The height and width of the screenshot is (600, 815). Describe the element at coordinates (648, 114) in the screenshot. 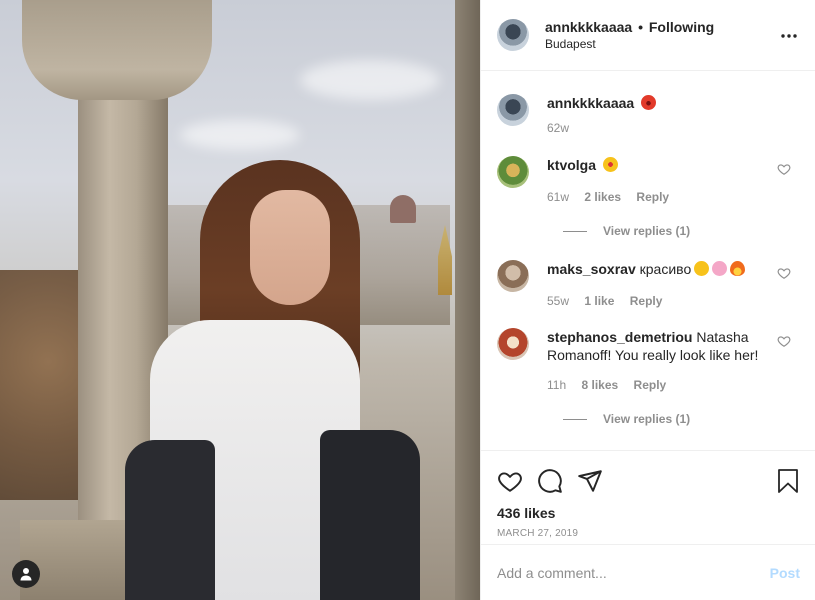

I see `caption: annkkkkaaaa 62w` at that location.